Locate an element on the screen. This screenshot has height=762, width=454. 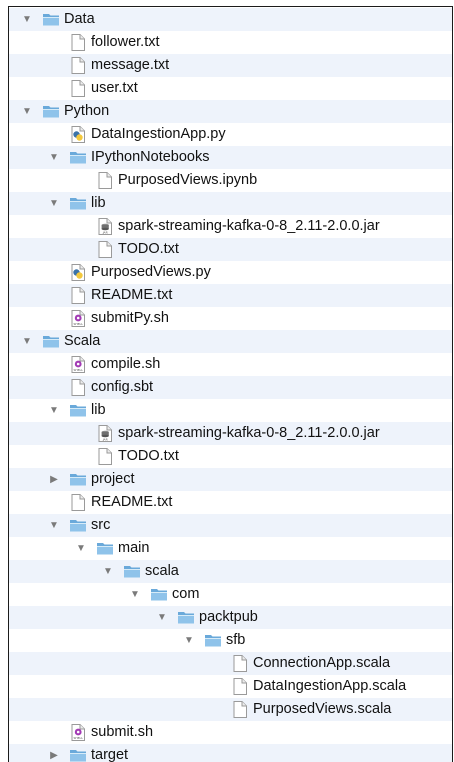
file-row: ConnectionApp.scala is located at coordinates (230, 663).